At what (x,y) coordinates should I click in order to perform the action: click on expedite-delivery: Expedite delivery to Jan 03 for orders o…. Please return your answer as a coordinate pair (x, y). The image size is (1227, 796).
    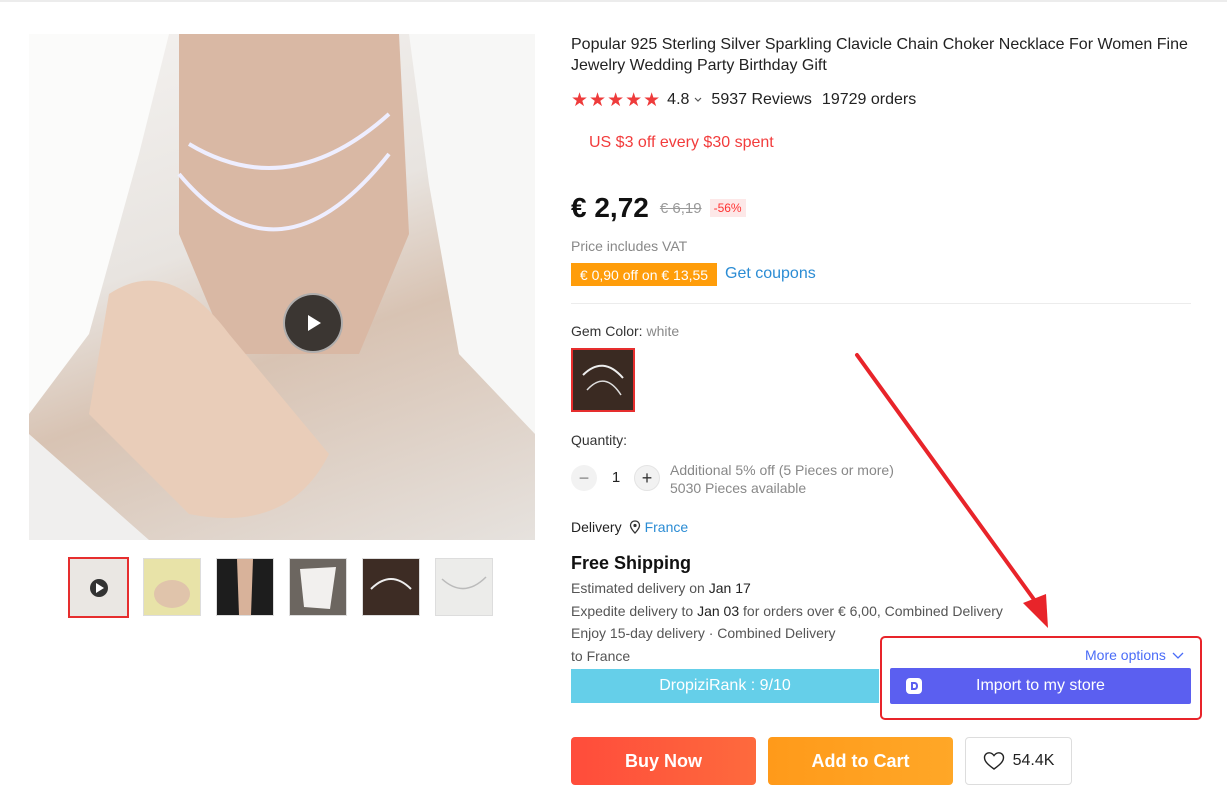
    Looking at the image, I should click on (787, 611).